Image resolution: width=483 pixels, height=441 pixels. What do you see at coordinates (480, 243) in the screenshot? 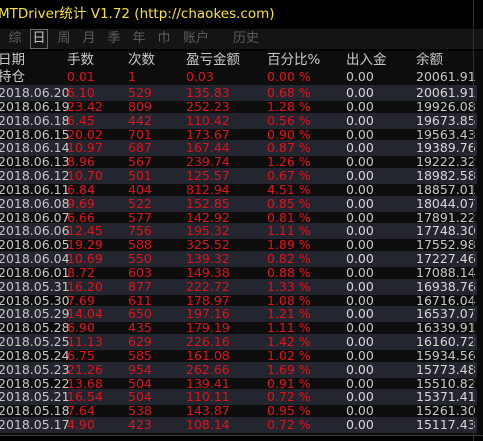
I see `vertical-scrollbar` at bounding box center [480, 243].